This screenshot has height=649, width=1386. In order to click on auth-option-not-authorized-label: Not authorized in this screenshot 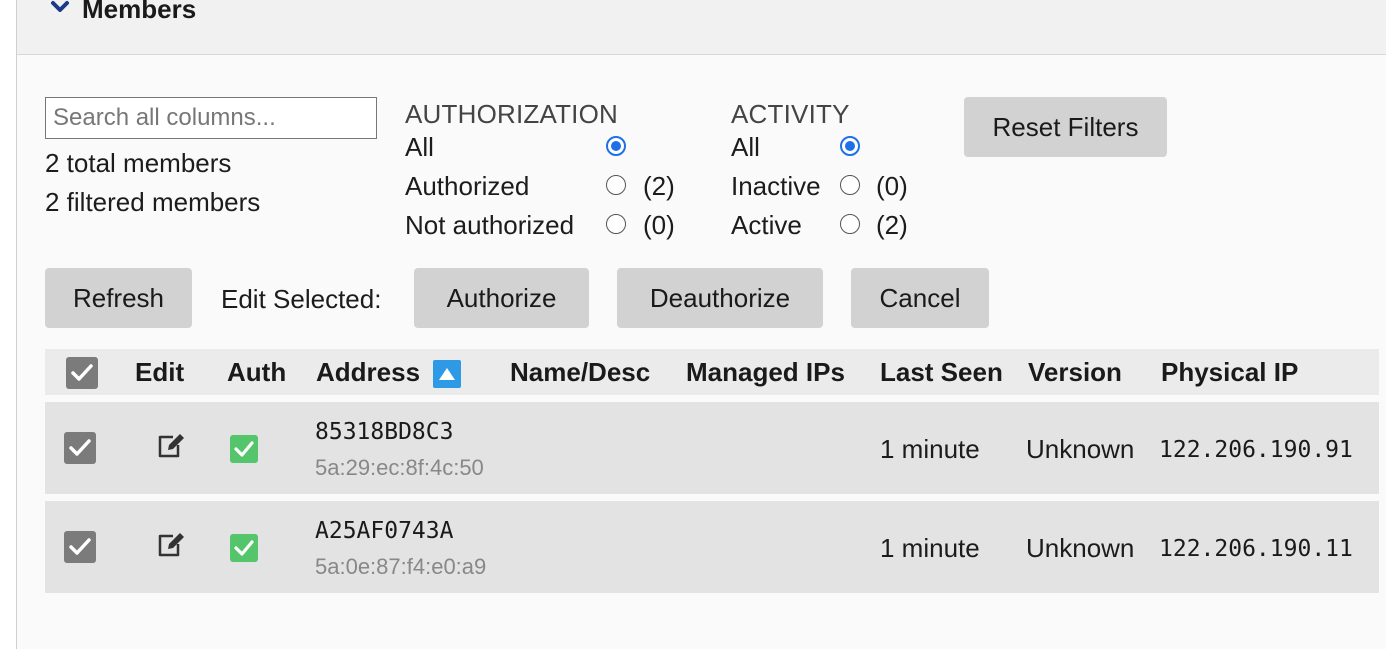, I will do `click(490, 225)`.